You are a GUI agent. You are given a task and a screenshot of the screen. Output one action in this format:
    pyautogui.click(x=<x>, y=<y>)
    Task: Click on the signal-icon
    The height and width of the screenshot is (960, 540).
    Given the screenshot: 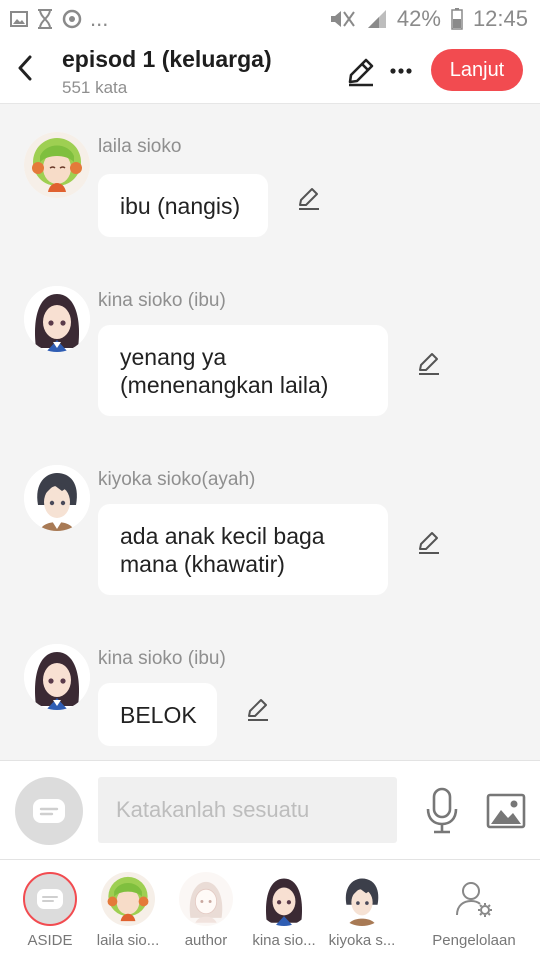 What is the action you would take?
    pyautogui.click(x=376, y=19)
    